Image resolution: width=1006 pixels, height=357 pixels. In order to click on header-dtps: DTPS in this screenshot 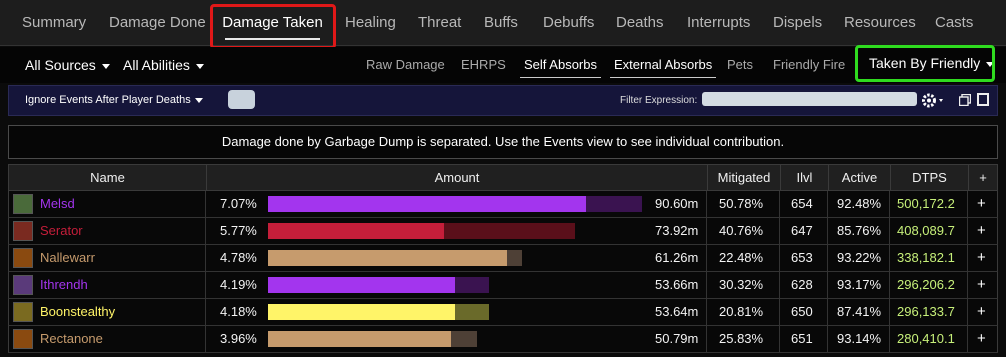, I will do `click(929, 177)`.